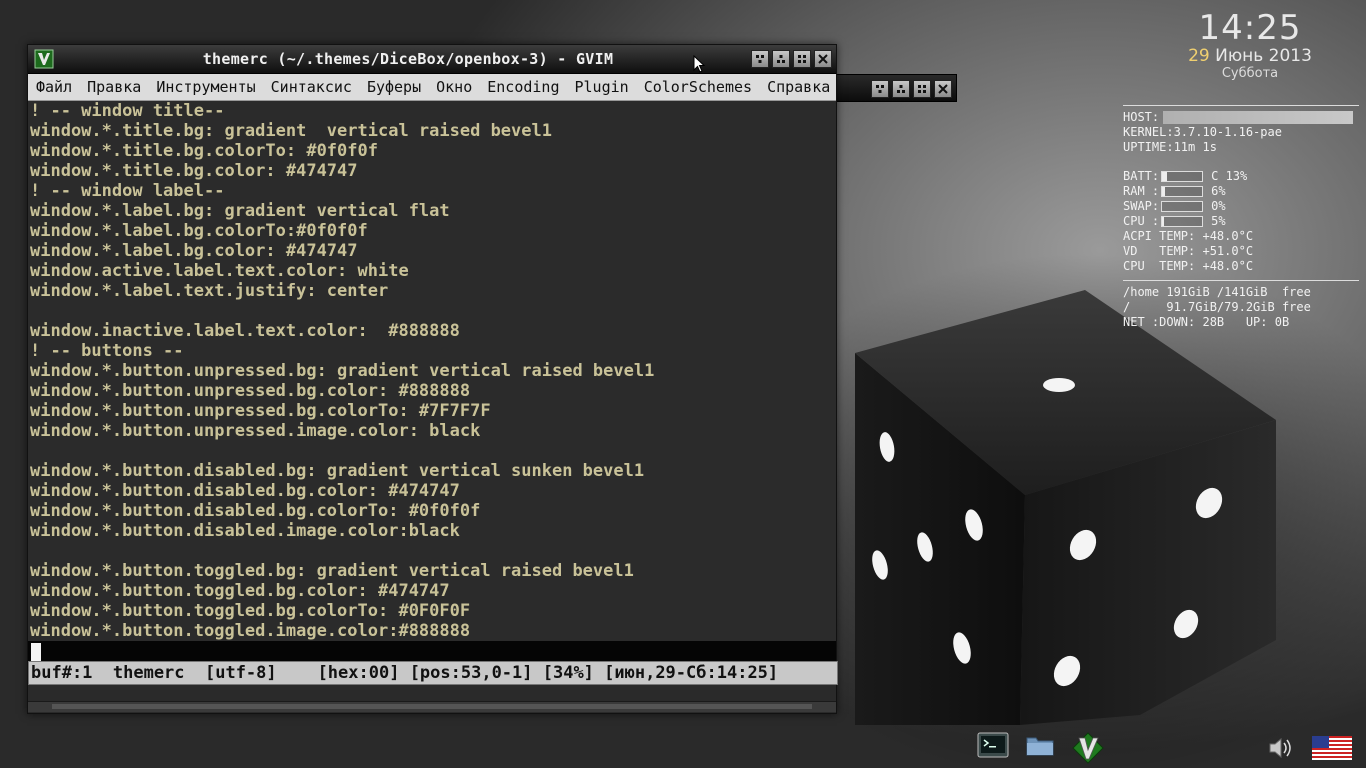  Describe the element at coordinates (1332, 748) in the screenshot. I see `us-flag-icon` at that location.